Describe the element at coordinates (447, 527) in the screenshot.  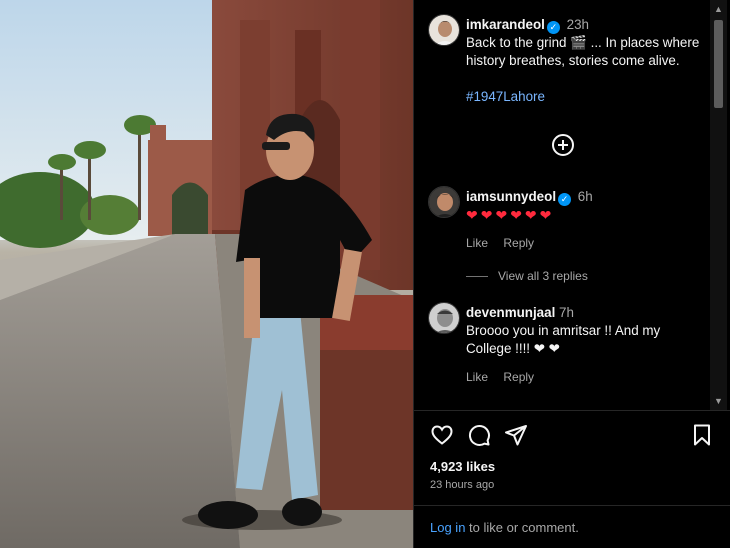
I see `login-link: Log in` at that location.